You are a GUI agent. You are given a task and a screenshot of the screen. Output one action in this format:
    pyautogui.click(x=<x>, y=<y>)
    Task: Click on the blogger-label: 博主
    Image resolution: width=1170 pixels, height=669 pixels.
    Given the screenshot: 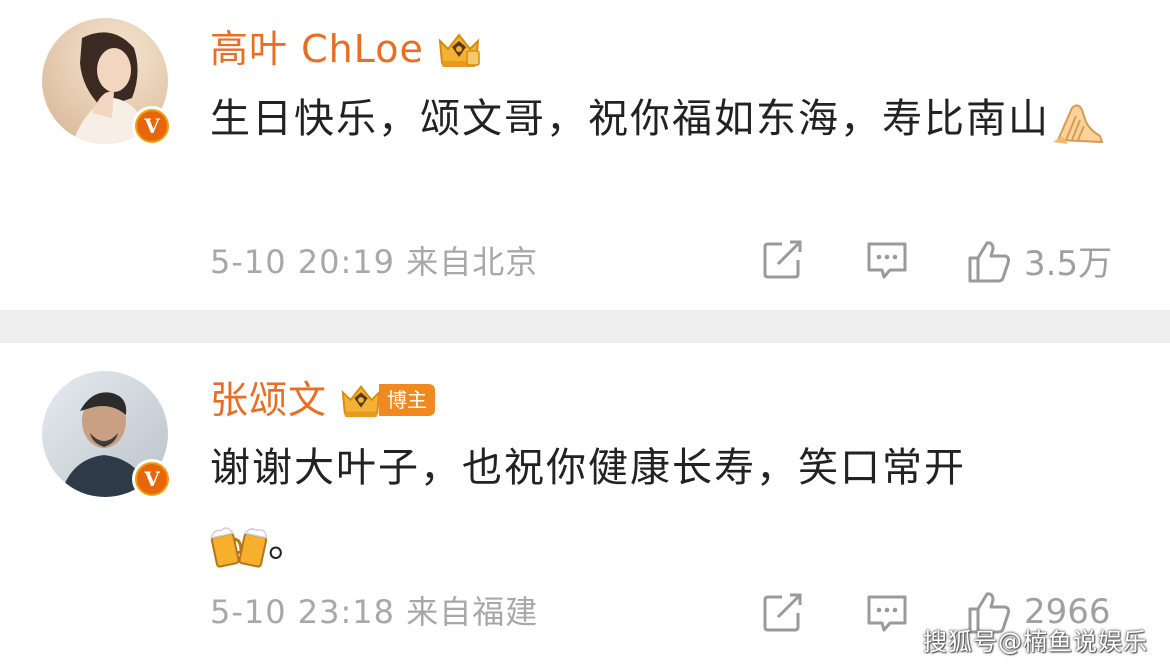 What is the action you would take?
    pyautogui.click(x=407, y=400)
    